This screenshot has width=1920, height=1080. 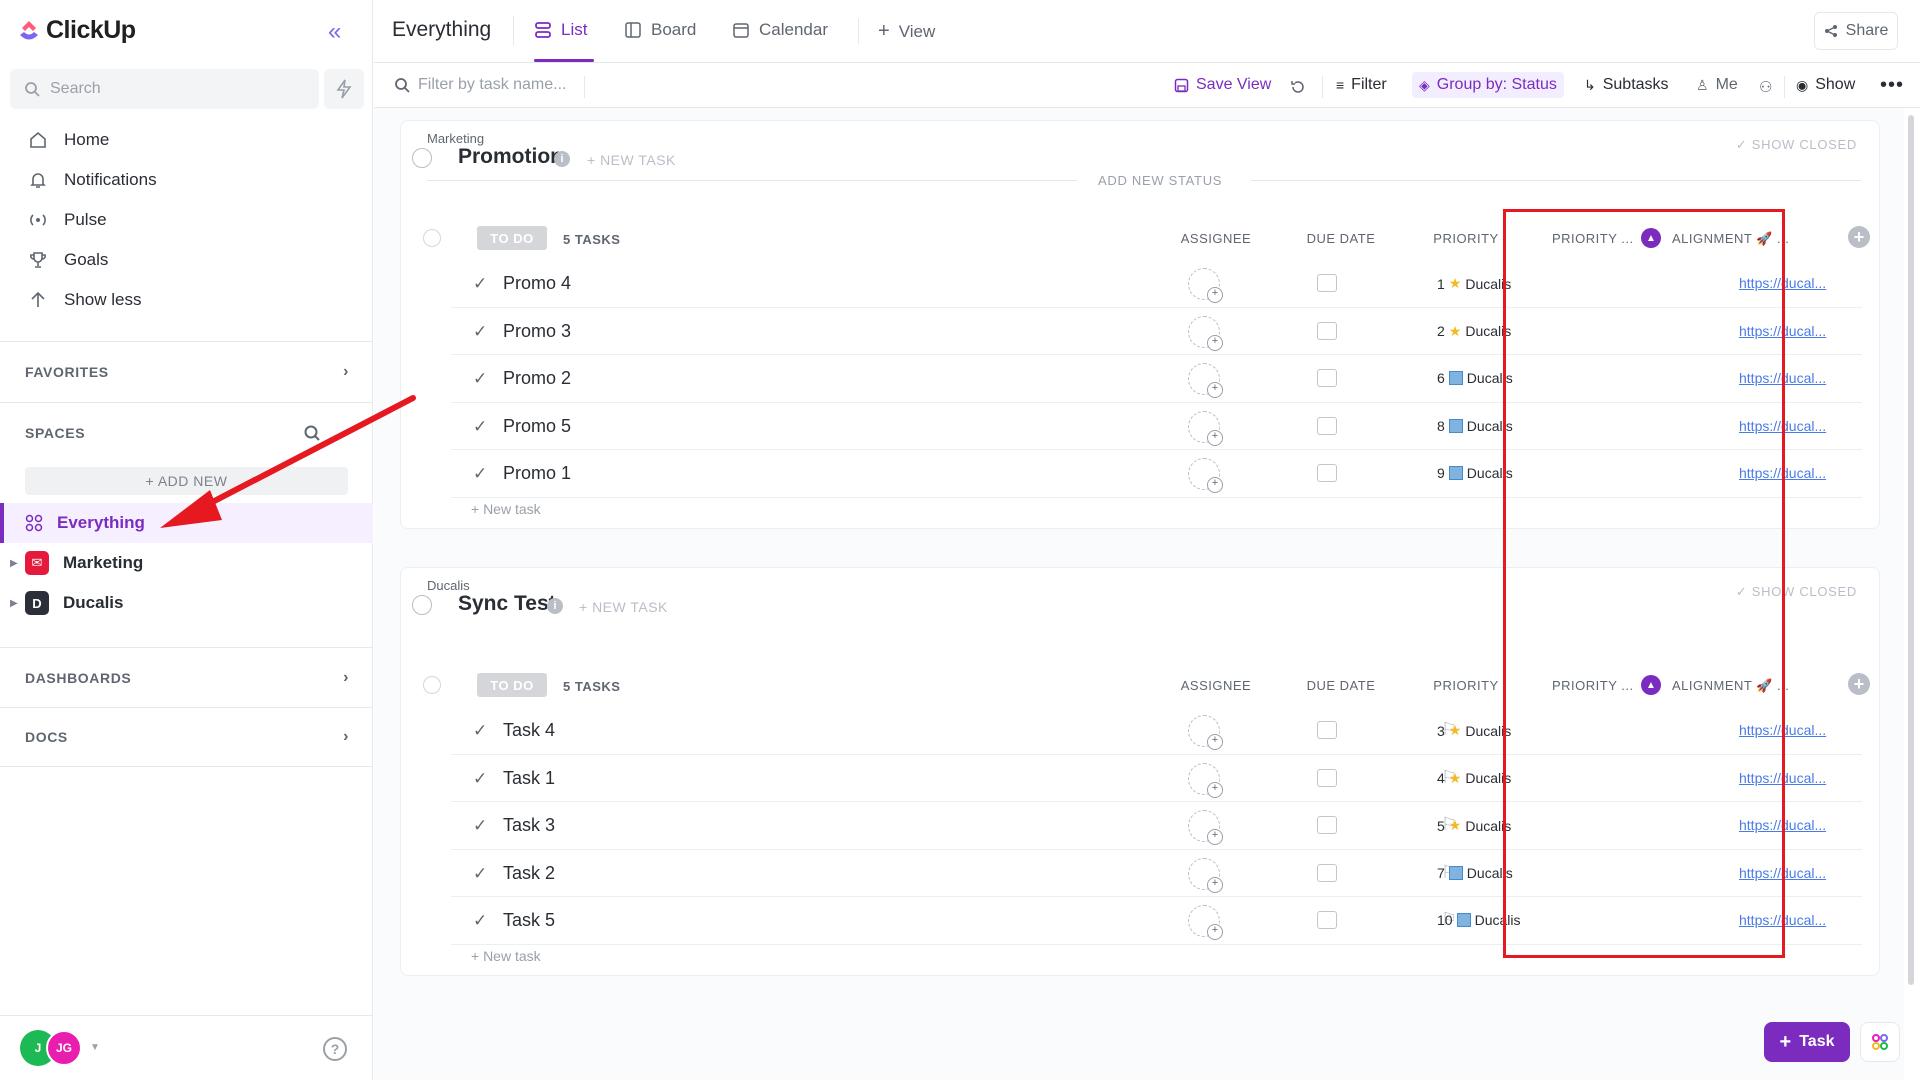 What do you see at coordinates (1892, 85) in the screenshot?
I see `more-options-icon: •••` at bounding box center [1892, 85].